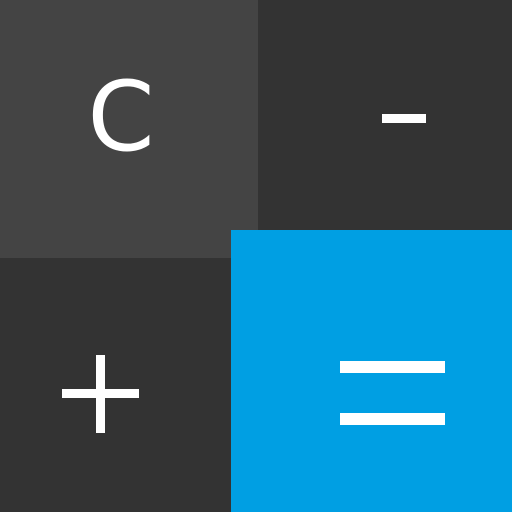 The width and height of the screenshot is (512, 512). I want to click on minus-icon, so click(404, 118).